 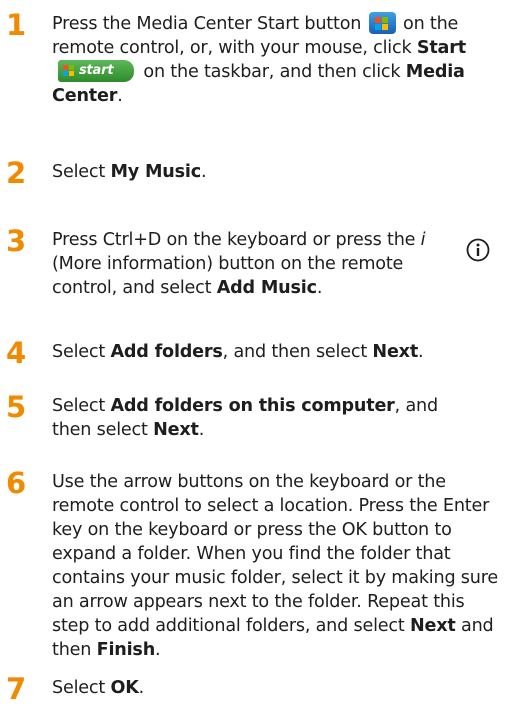 What do you see at coordinates (16, 25) in the screenshot?
I see `step-number: 1` at bounding box center [16, 25].